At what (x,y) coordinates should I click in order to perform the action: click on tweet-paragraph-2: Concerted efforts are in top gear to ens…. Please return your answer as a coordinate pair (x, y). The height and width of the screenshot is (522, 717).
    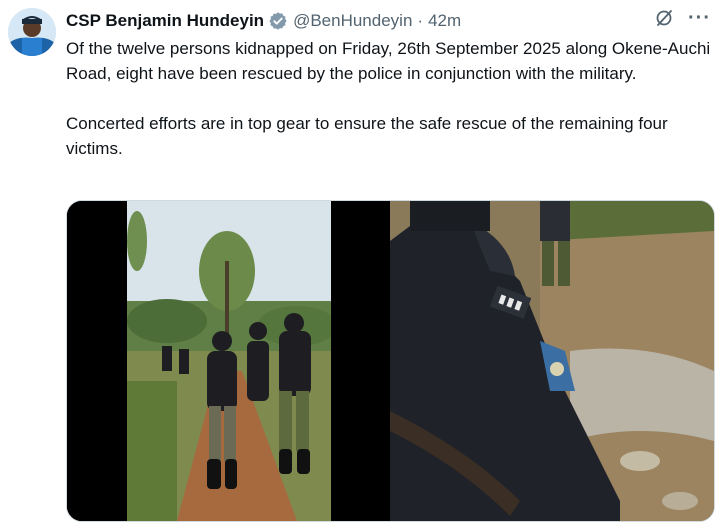
    Looking at the image, I should click on (367, 136).